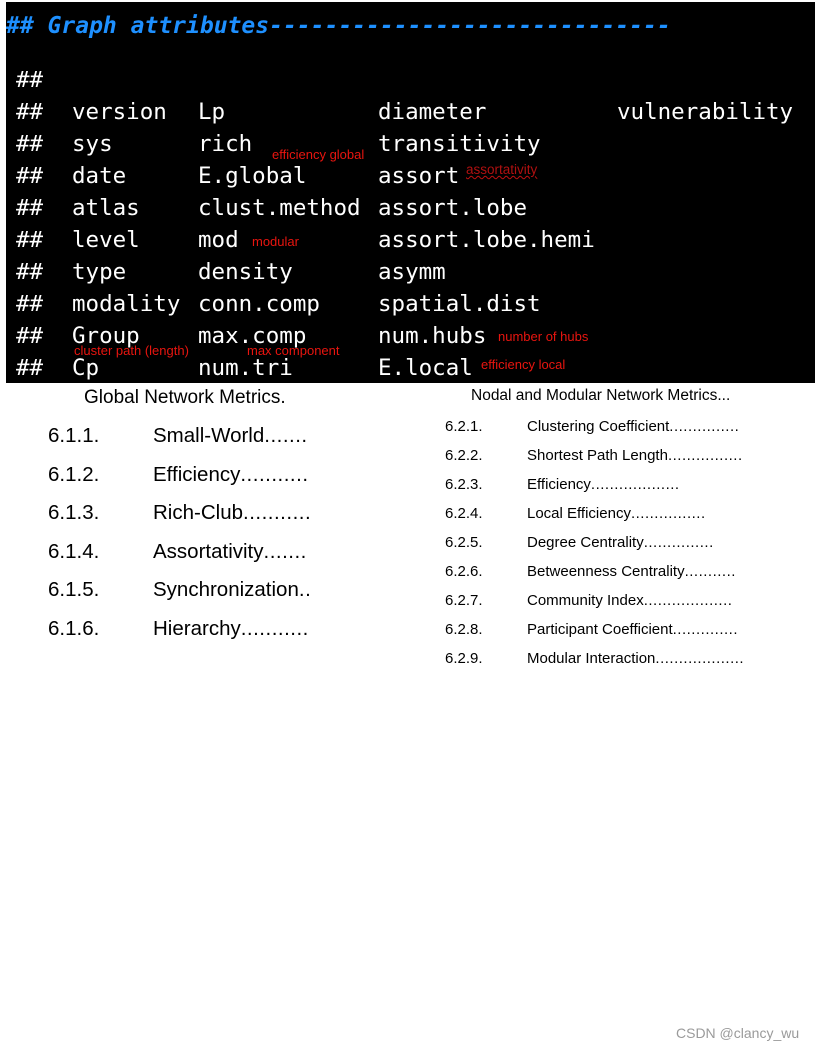 This screenshot has height=1042, width=821. I want to click on annotation-efficiency-local: efficiency local, so click(523, 364).